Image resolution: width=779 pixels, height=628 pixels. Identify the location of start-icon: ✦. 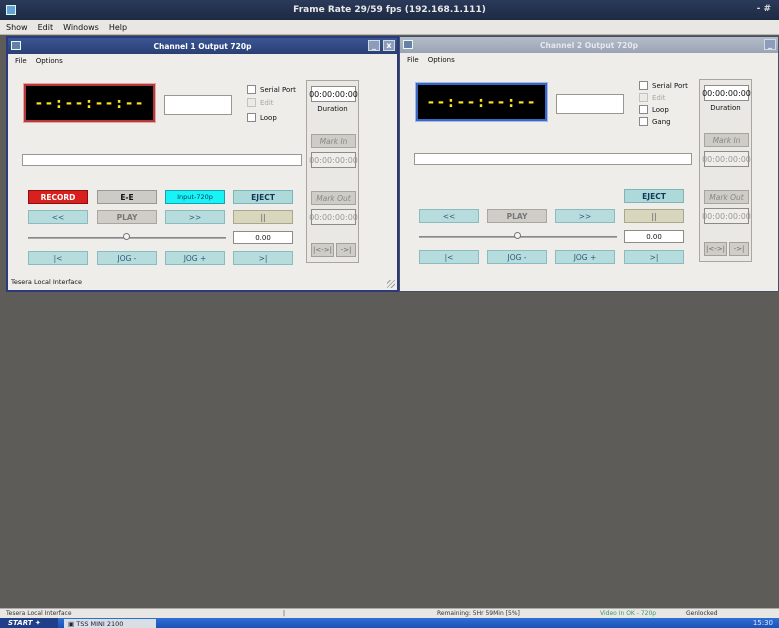
(37, 623).